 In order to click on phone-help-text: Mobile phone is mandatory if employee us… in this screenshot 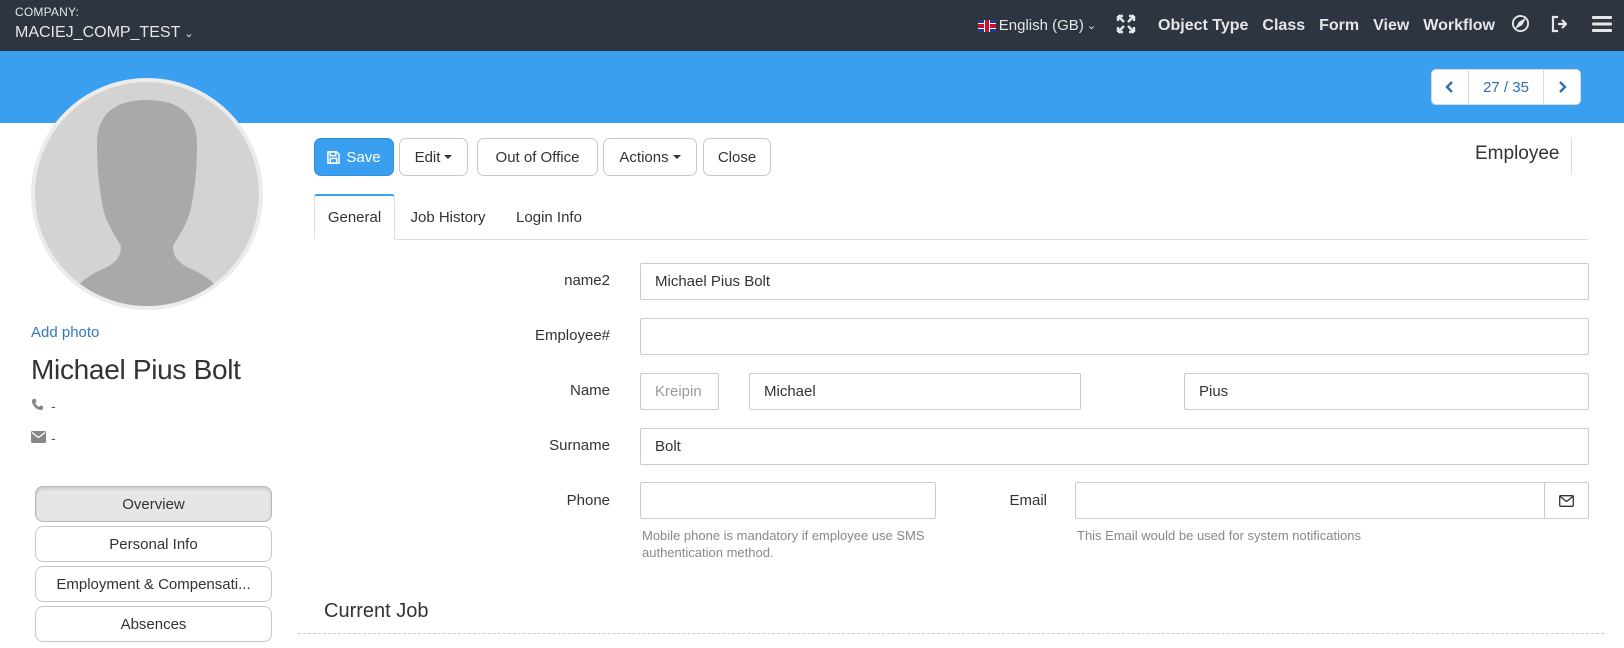, I will do `click(783, 544)`.